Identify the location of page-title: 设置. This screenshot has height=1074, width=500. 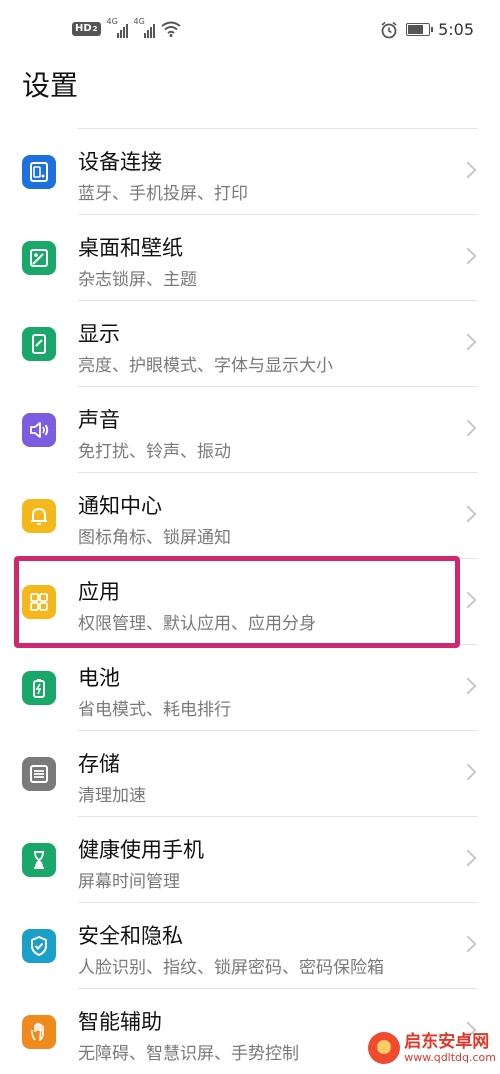
(50, 85).